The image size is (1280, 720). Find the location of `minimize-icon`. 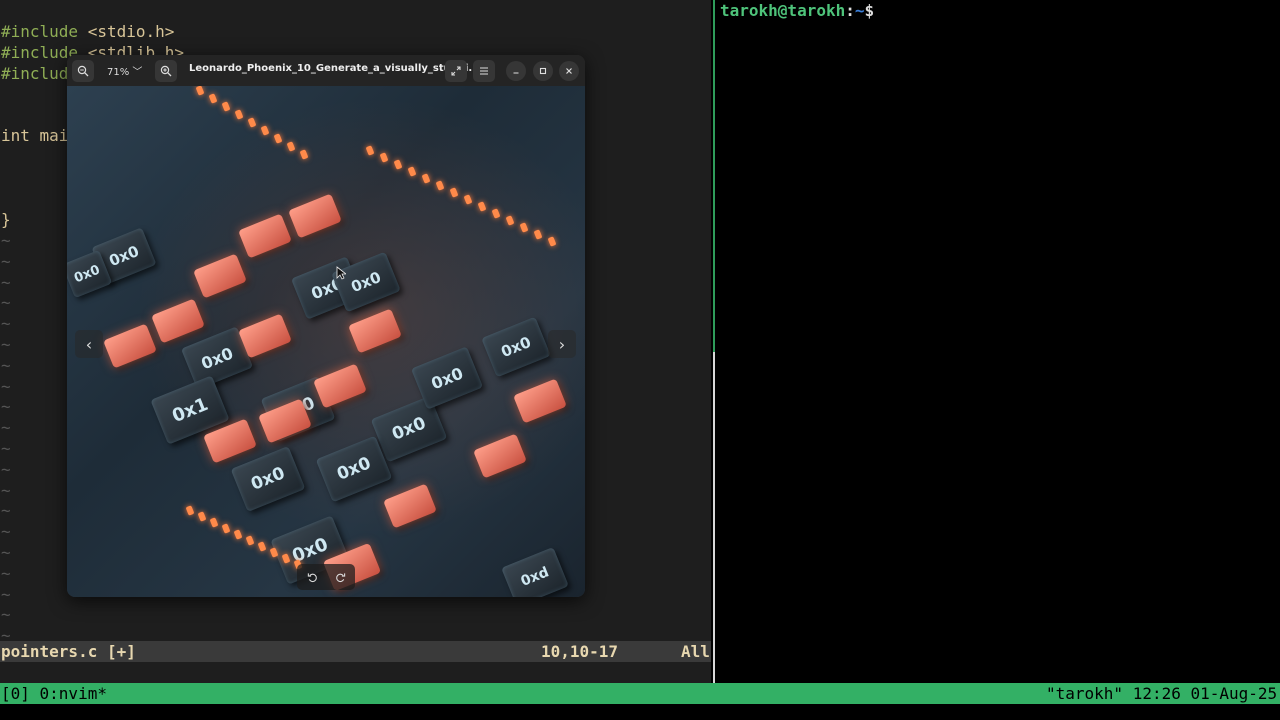

minimize-icon is located at coordinates (516, 73).